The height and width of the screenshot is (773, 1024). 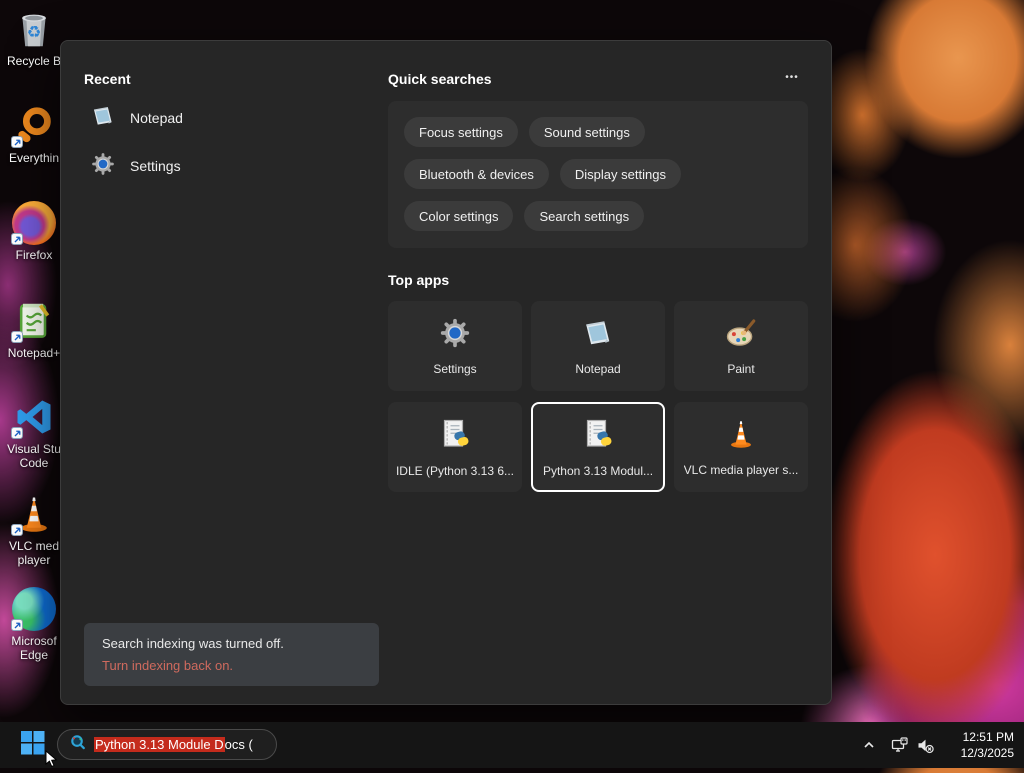 I want to click on search-query-text: Python 3.13 Module Docs (, so click(x=173, y=744).